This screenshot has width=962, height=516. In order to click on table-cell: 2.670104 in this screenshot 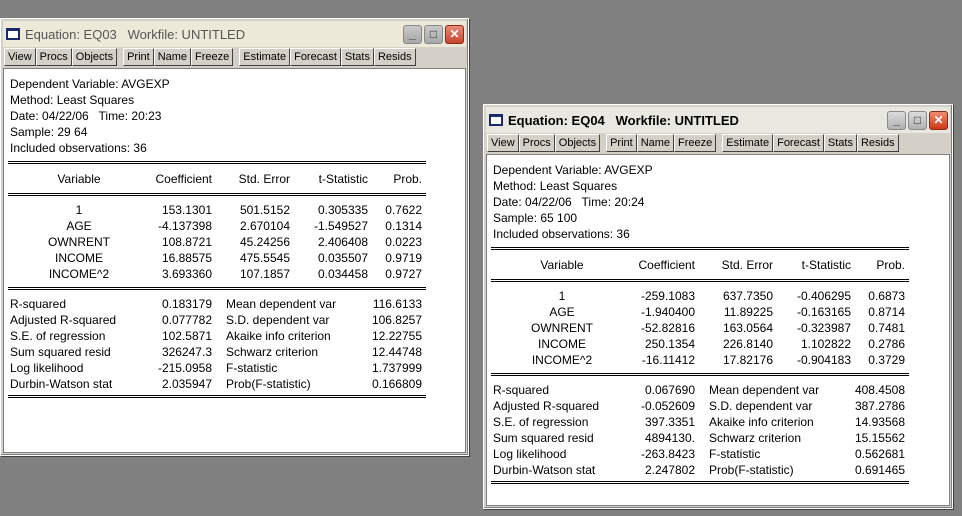, I will do `click(264, 226)`.